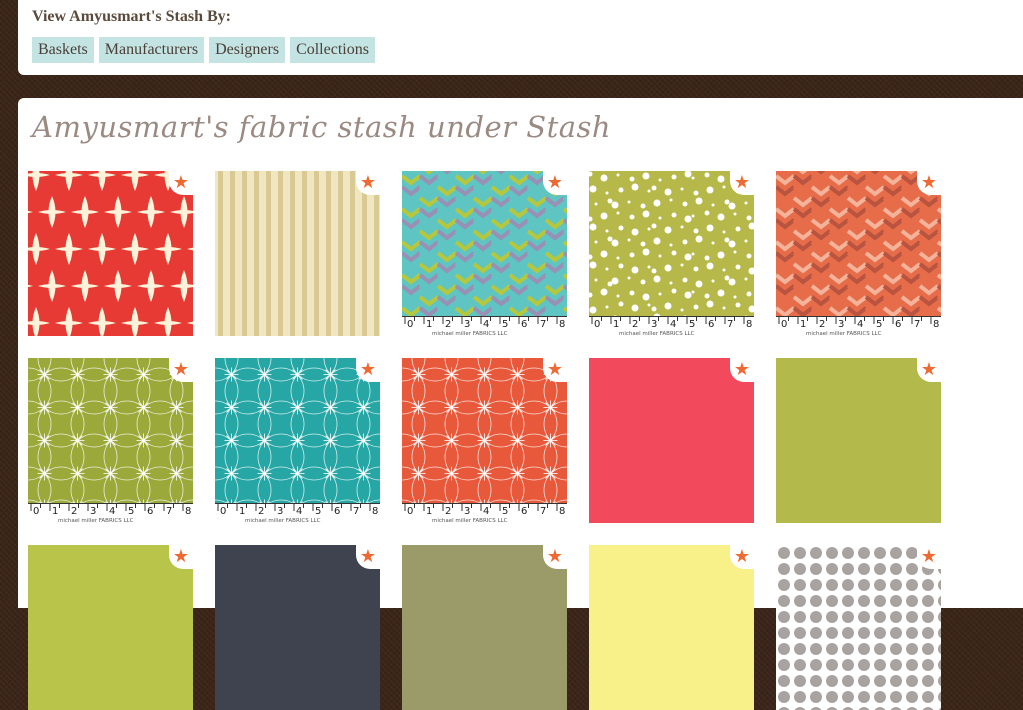 The height and width of the screenshot is (710, 1023). I want to click on fabric-swatch-pink-solid: ★, so click(671, 440).